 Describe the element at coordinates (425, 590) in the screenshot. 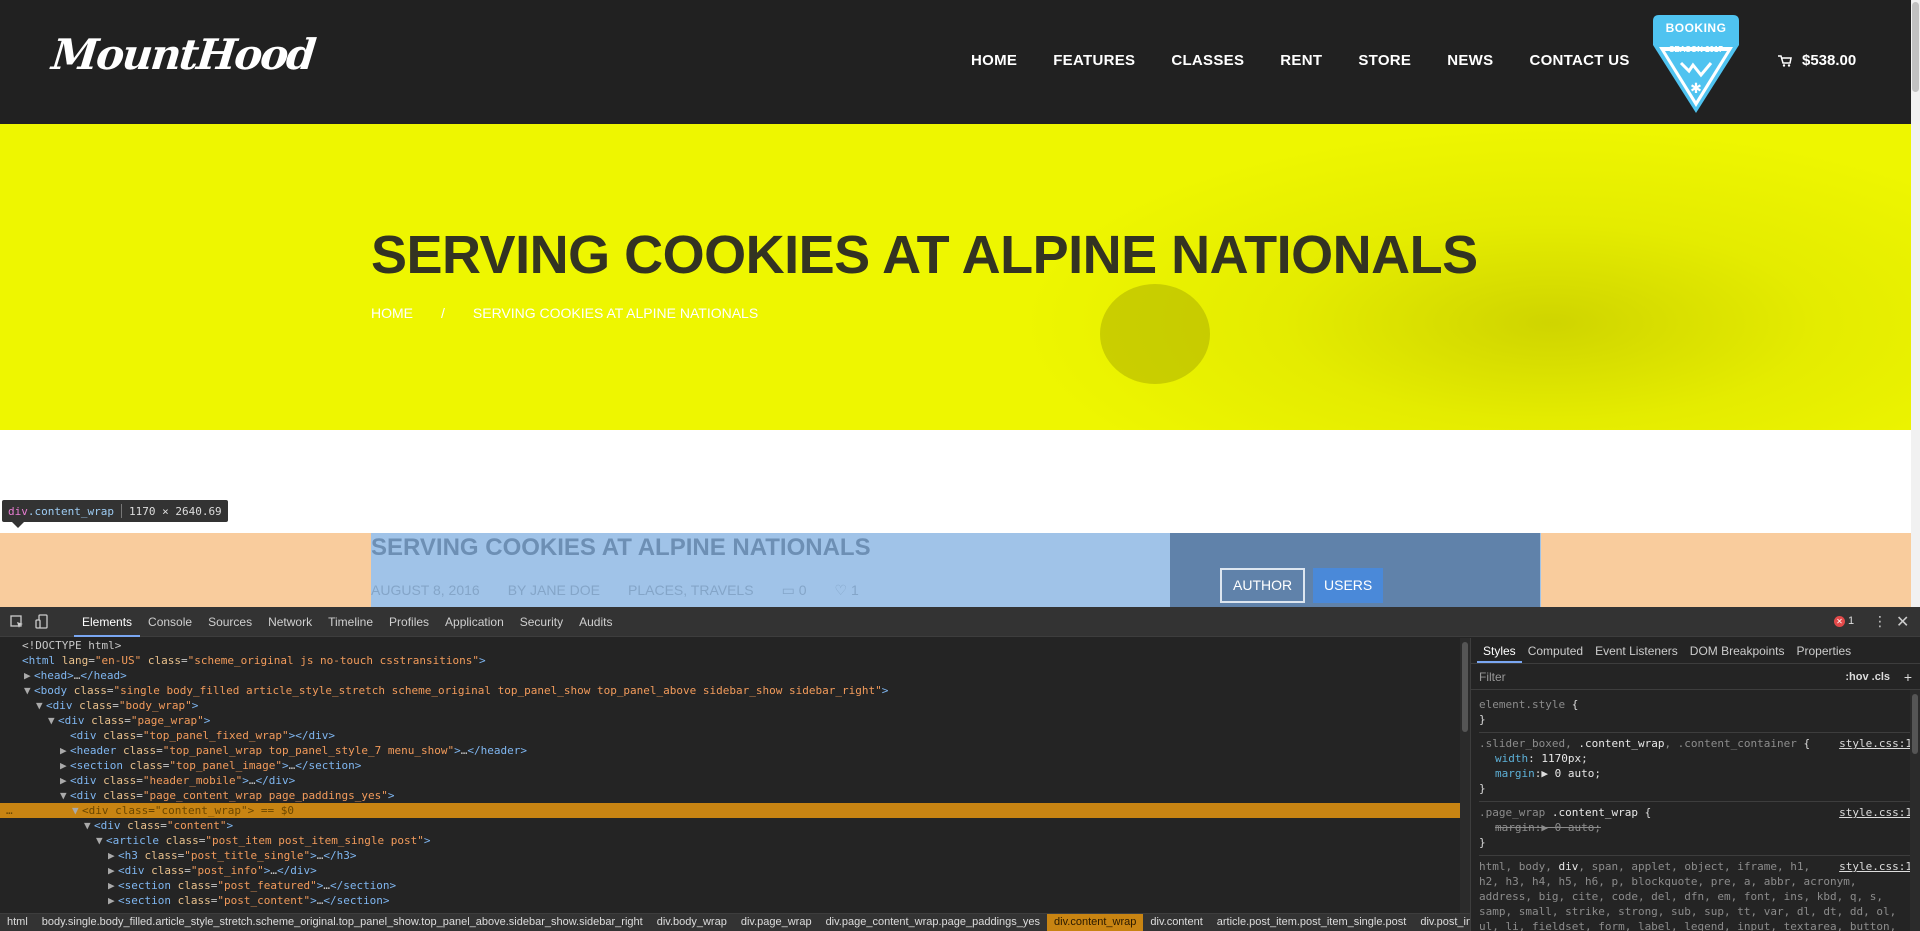

I see `post-date: AUGUST 8, 2016` at that location.